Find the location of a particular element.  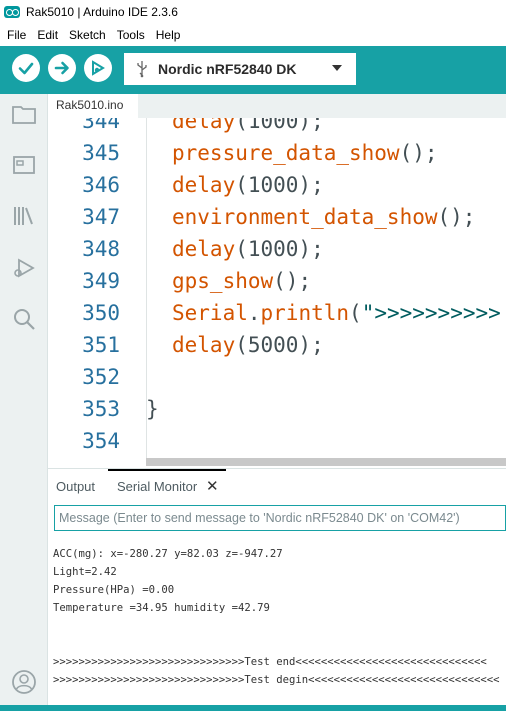

activity-sidebar is located at coordinates (24, 402).